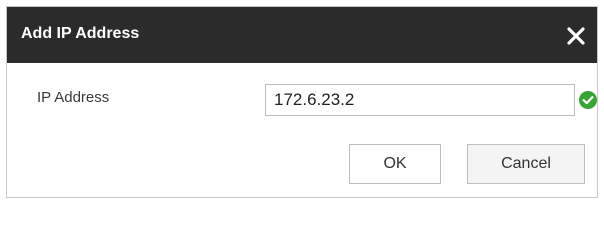  What do you see at coordinates (576, 36) in the screenshot?
I see `close-icon` at bounding box center [576, 36].